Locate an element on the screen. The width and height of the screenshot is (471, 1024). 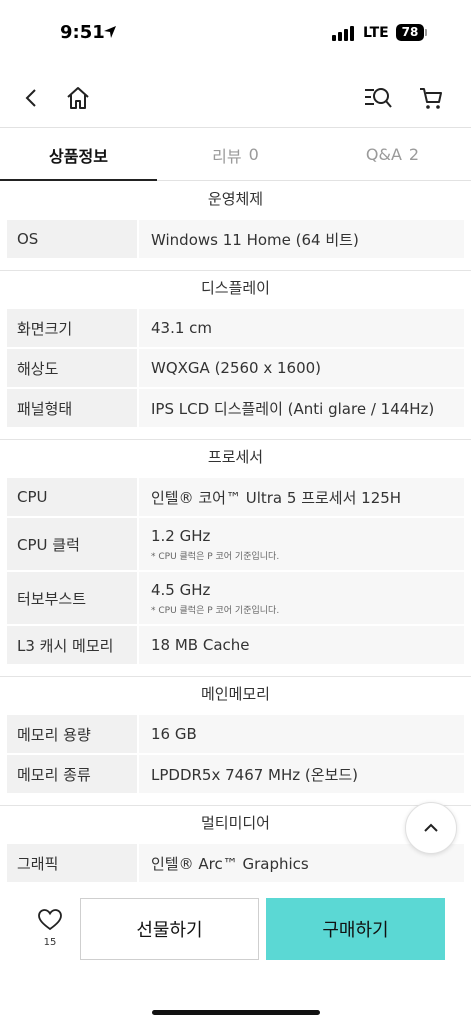
cart-button is located at coordinates (431, 98).